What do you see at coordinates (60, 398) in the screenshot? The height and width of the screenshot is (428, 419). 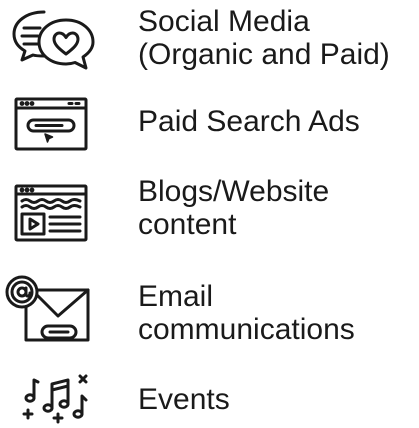 I see `music-notes-events-icon` at bounding box center [60, 398].